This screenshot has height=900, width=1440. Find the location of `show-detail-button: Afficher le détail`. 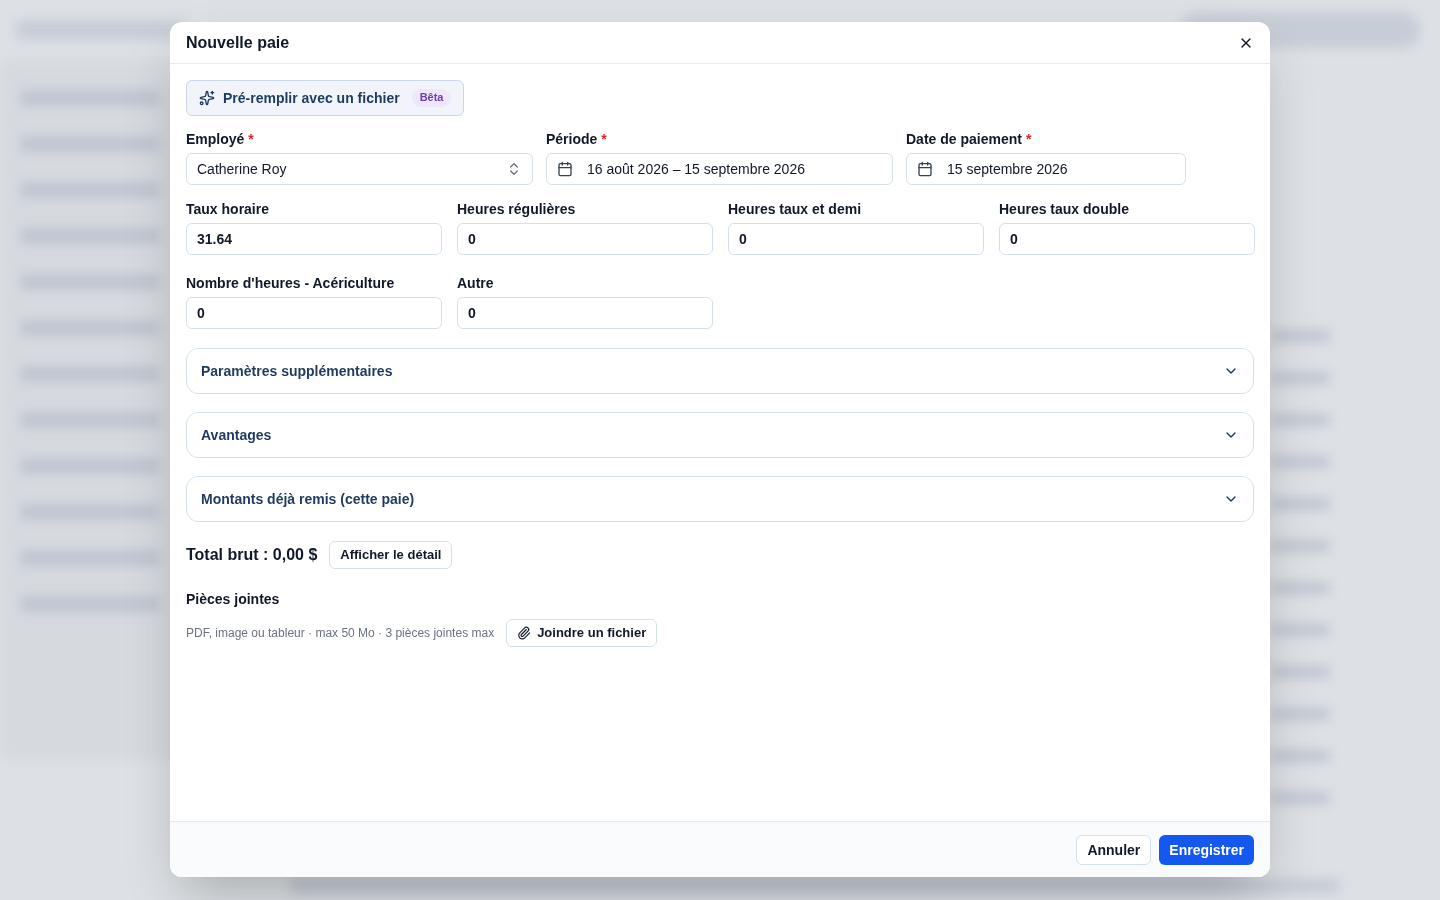

show-detail-button: Afficher le détail is located at coordinates (391, 555).